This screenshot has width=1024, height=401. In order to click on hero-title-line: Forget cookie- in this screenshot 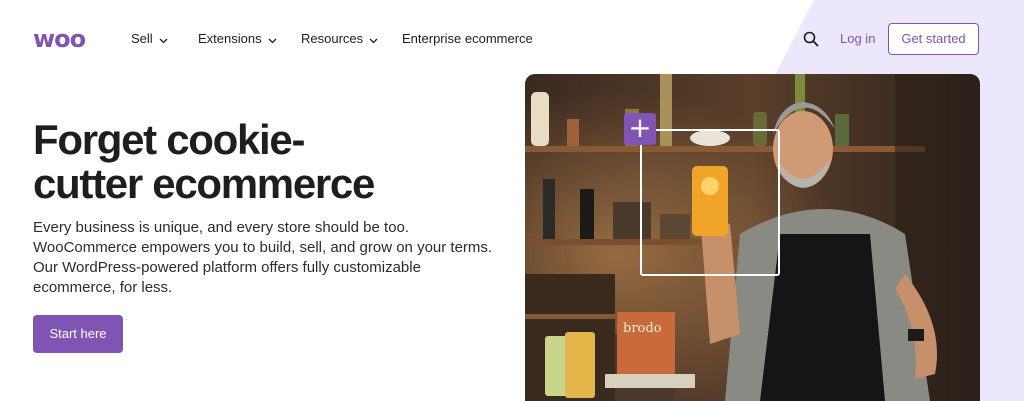, I will do `click(169, 139)`.